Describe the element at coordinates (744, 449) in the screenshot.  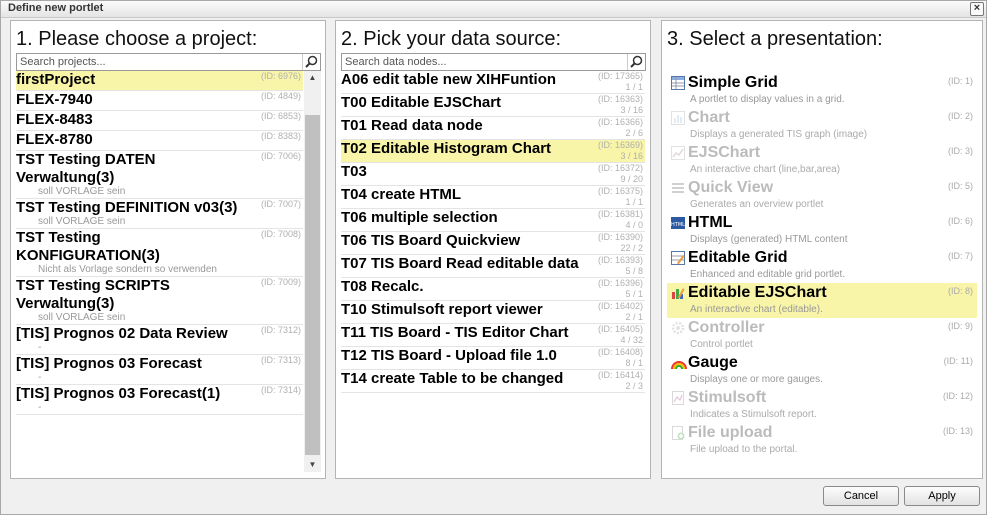
I see `presentation-description: File upload to the portal.` at that location.